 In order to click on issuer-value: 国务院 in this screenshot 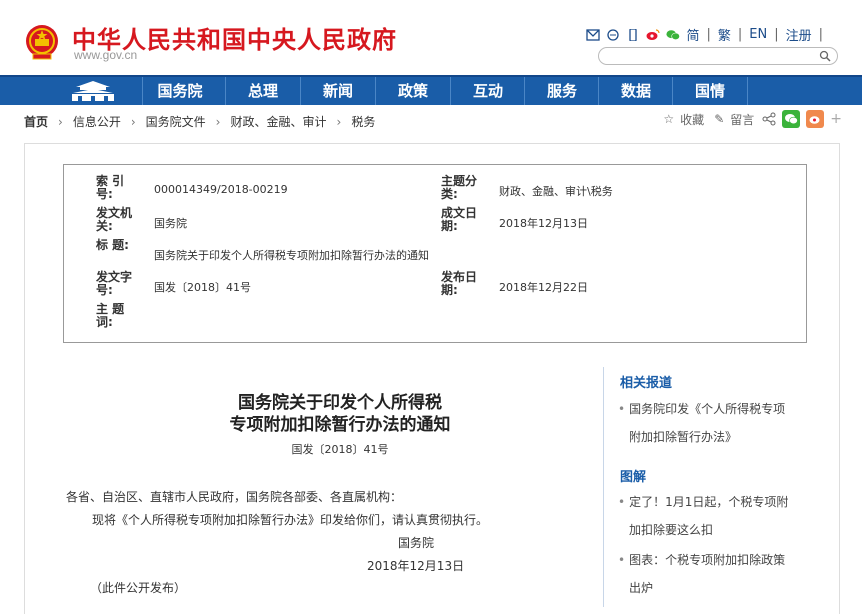, I will do `click(170, 223)`.